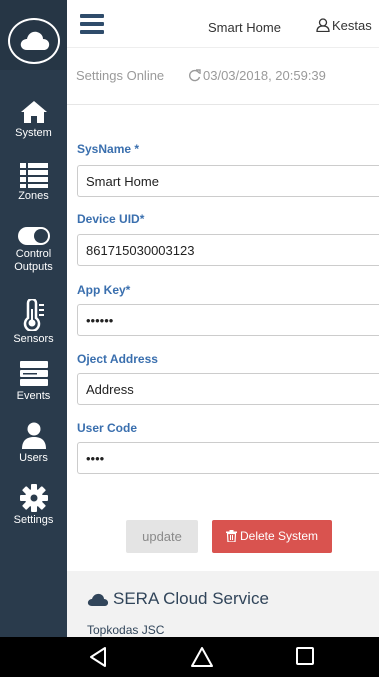 The image size is (379, 677). Describe the element at coordinates (117, 359) in the screenshot. I see `object-address-label: Oject Address` at that location.